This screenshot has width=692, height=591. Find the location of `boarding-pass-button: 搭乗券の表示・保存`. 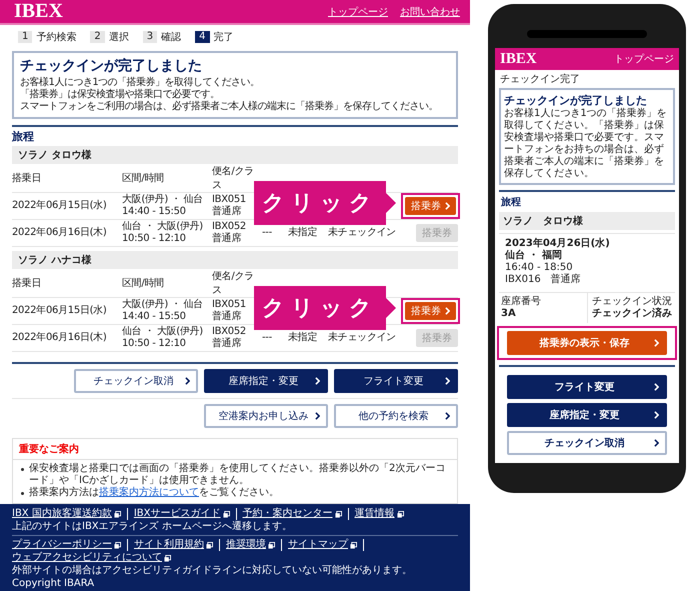

boarding-pass-button: 搭乗券の表示・保存 is located at coordinates (587, 343).